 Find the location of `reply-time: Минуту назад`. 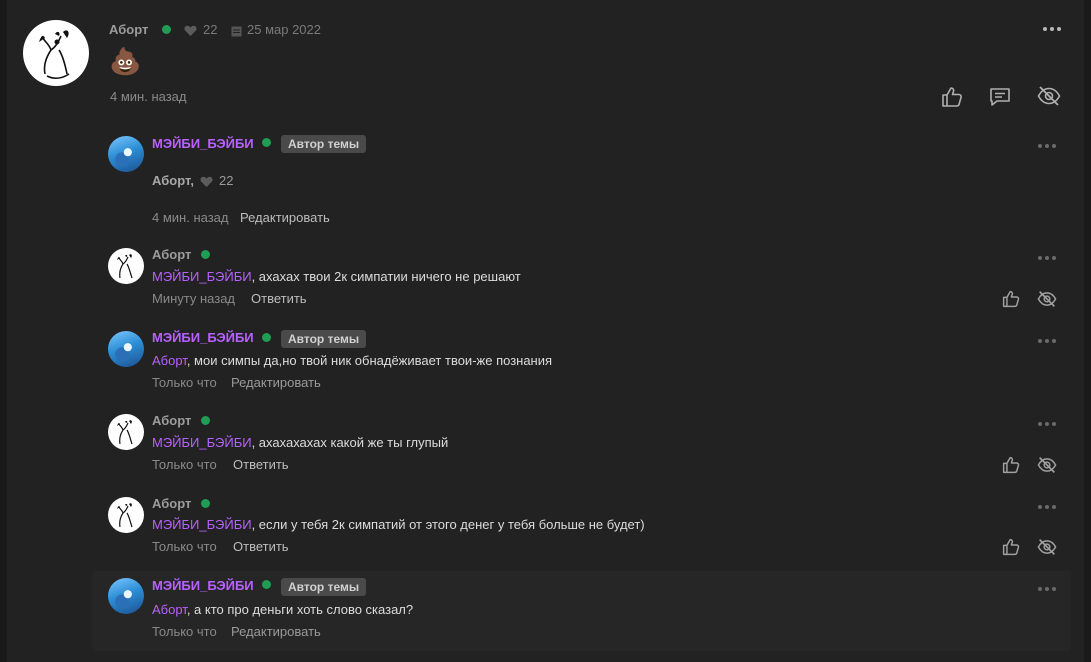

reply-time: Минуту назад is located at coordinates (194, 298).